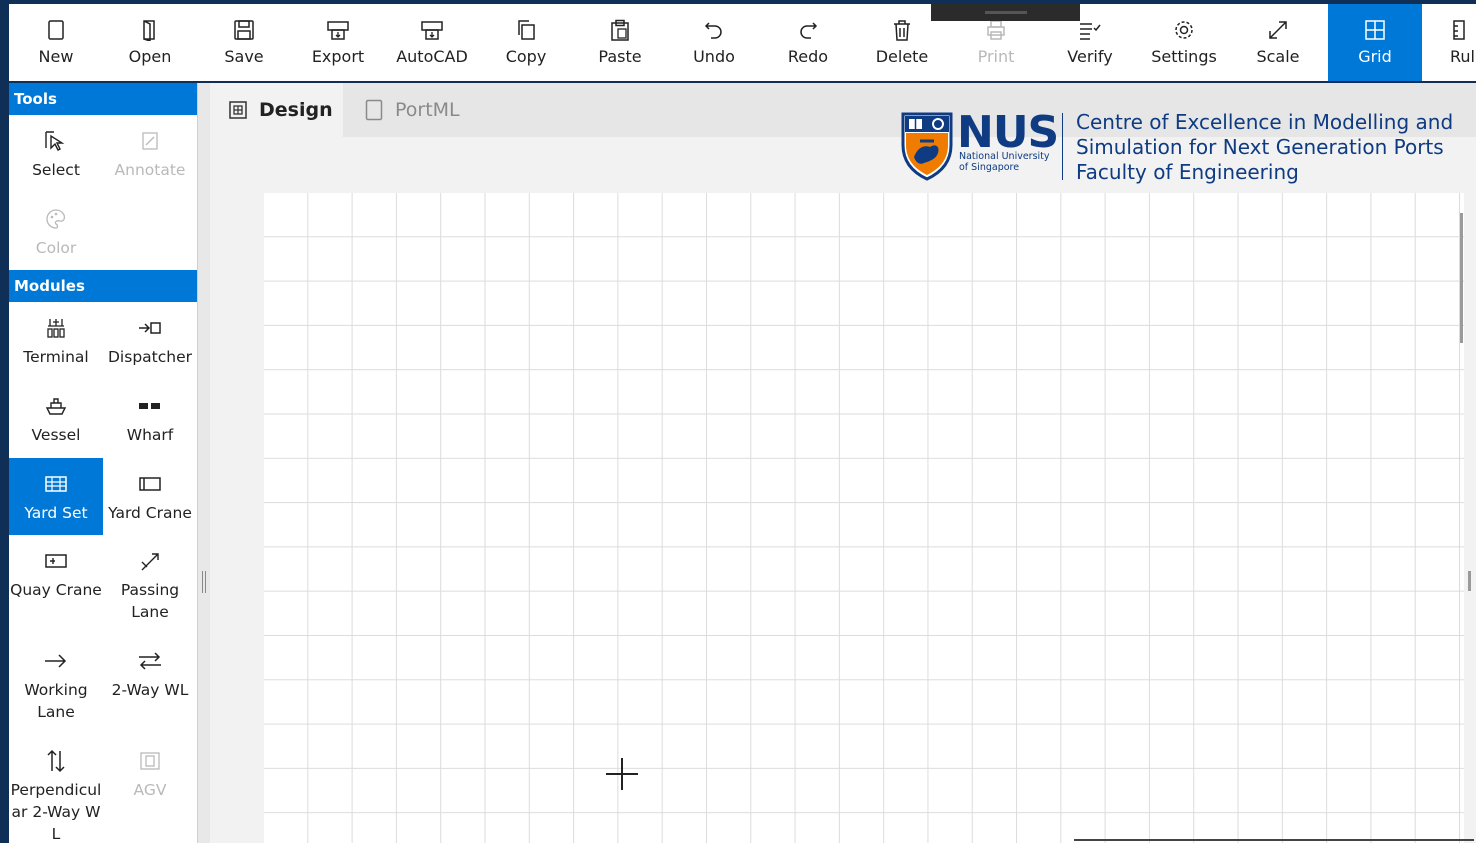  I want to click on annotate-tool-button: Annotate, so click(150, 154).